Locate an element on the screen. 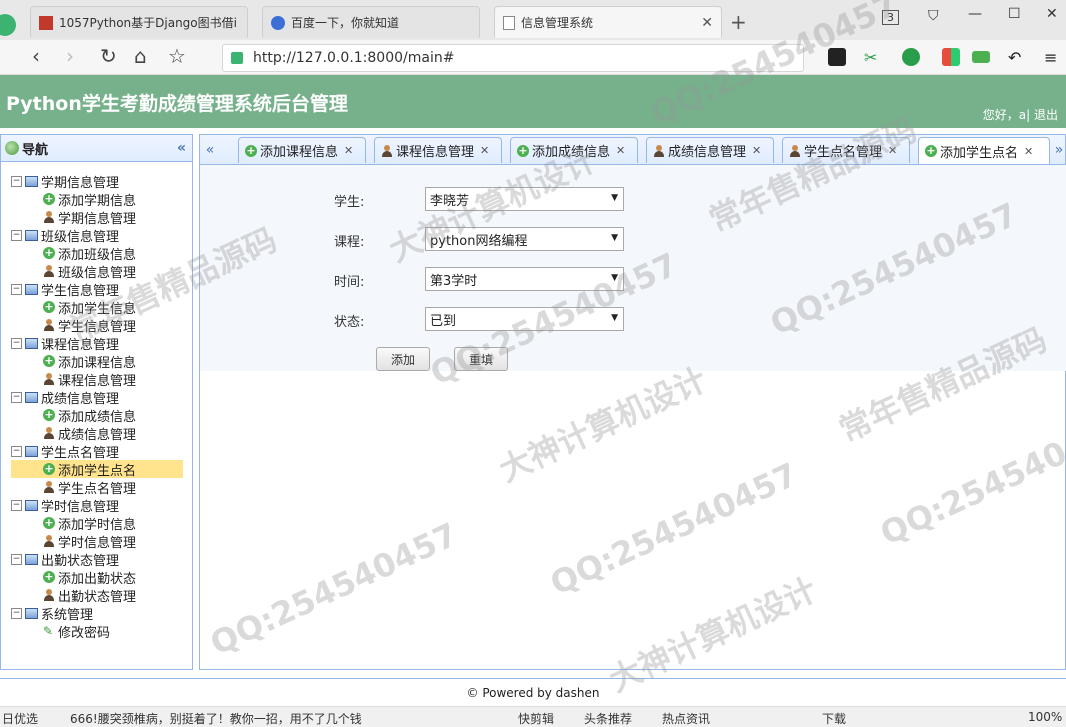  headline-item: 头条推荐 is located at coordinates (608, 718).